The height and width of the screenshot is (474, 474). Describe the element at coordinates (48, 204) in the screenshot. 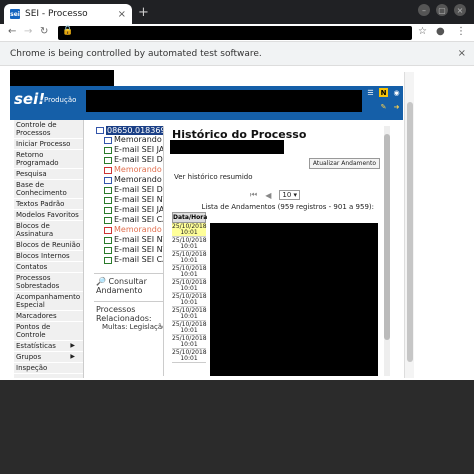

I see `menu-item: Textos Padrão` at that location.